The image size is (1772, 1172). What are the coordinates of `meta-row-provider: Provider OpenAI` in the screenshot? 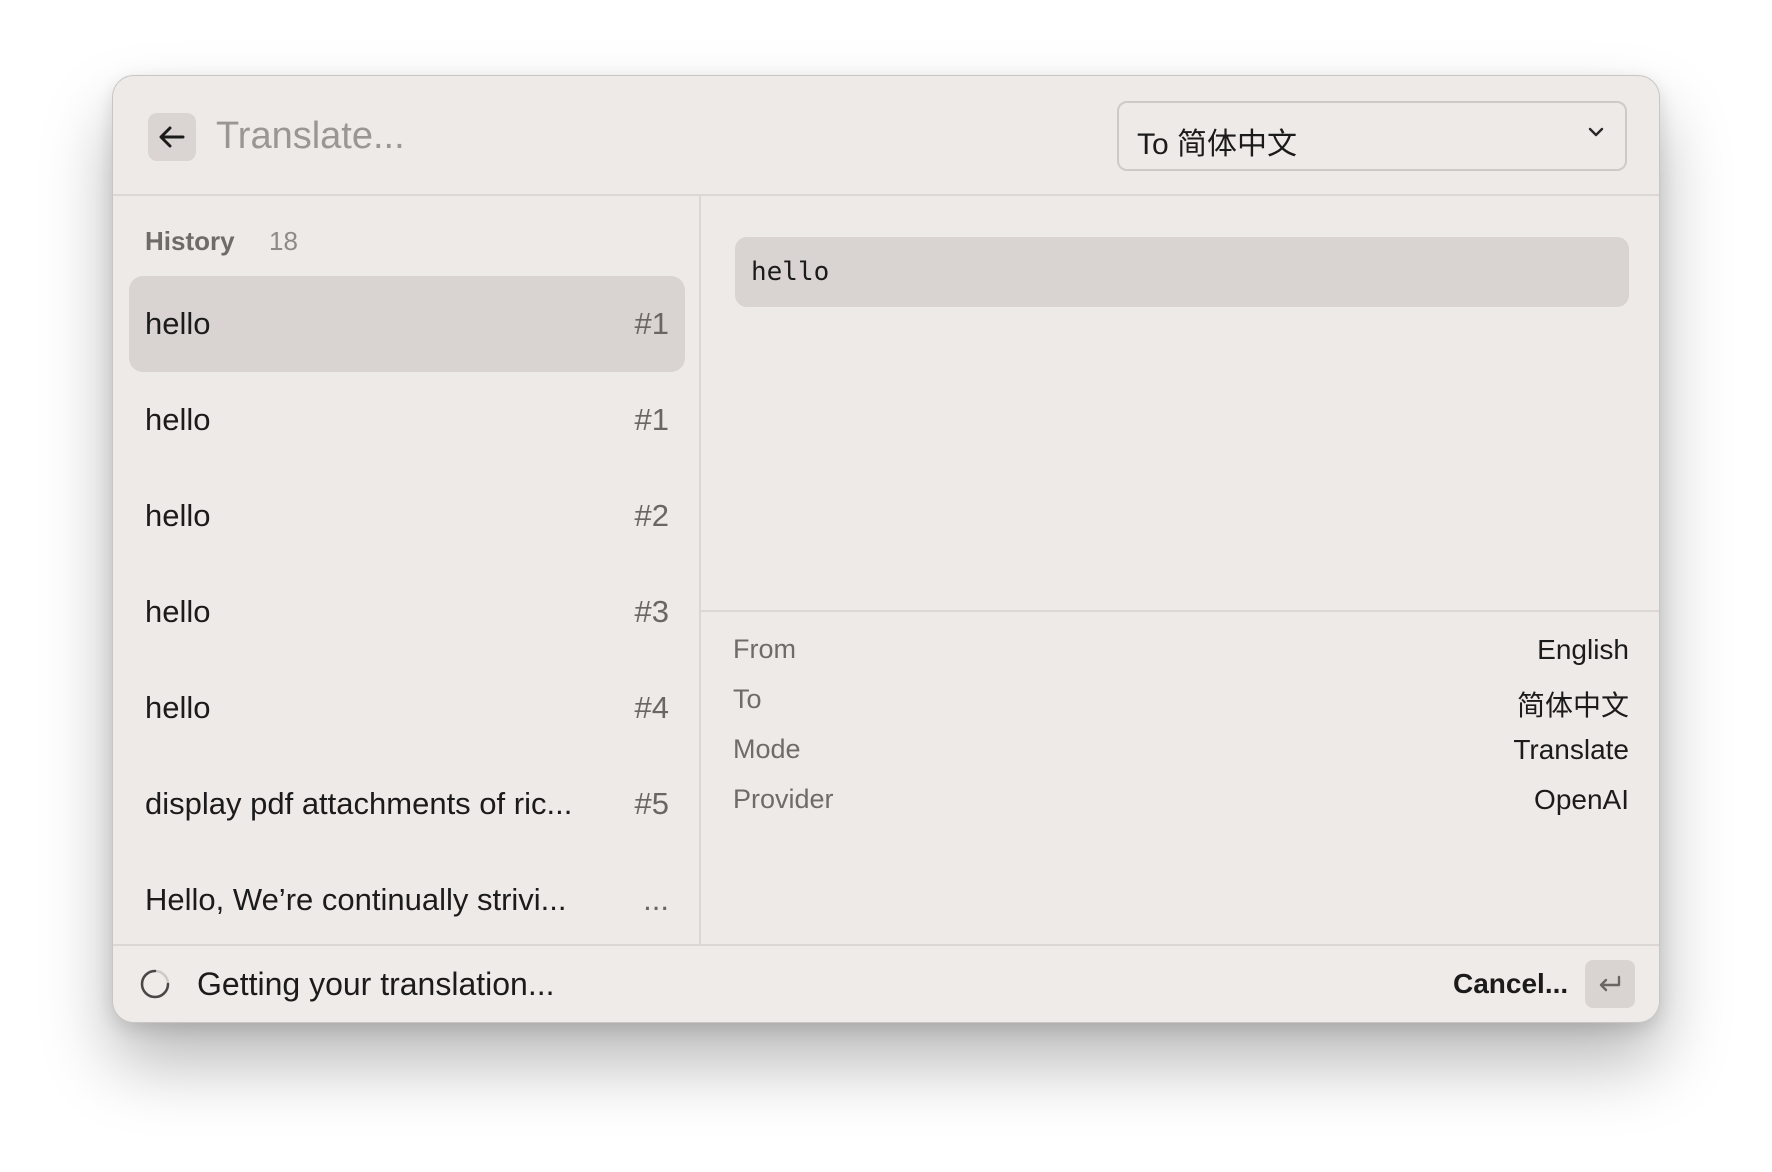 It's located at (1181, 804).